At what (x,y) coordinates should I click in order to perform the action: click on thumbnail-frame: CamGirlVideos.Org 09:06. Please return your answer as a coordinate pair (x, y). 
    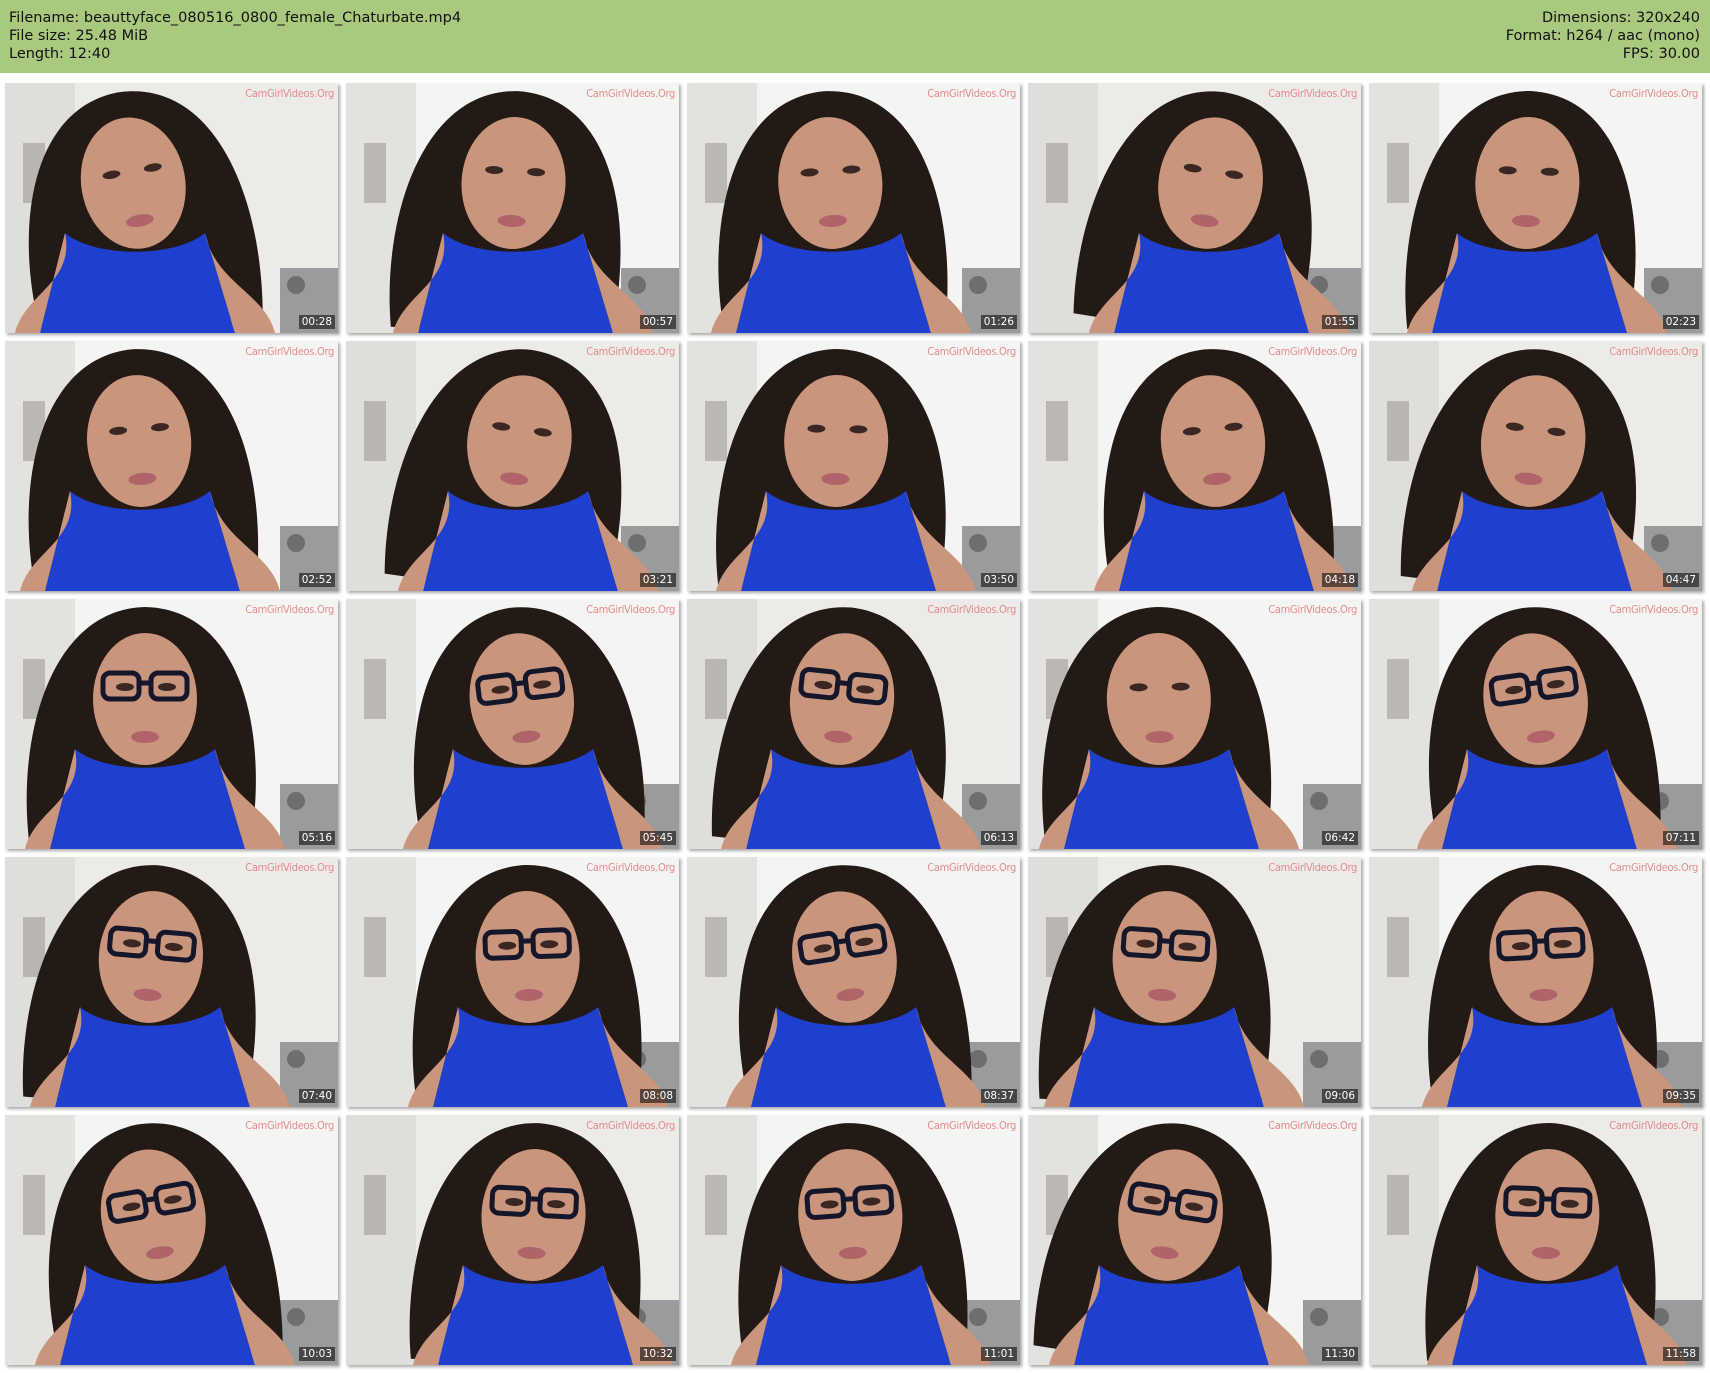
    Looking at the image, I should click on (1194, 982).